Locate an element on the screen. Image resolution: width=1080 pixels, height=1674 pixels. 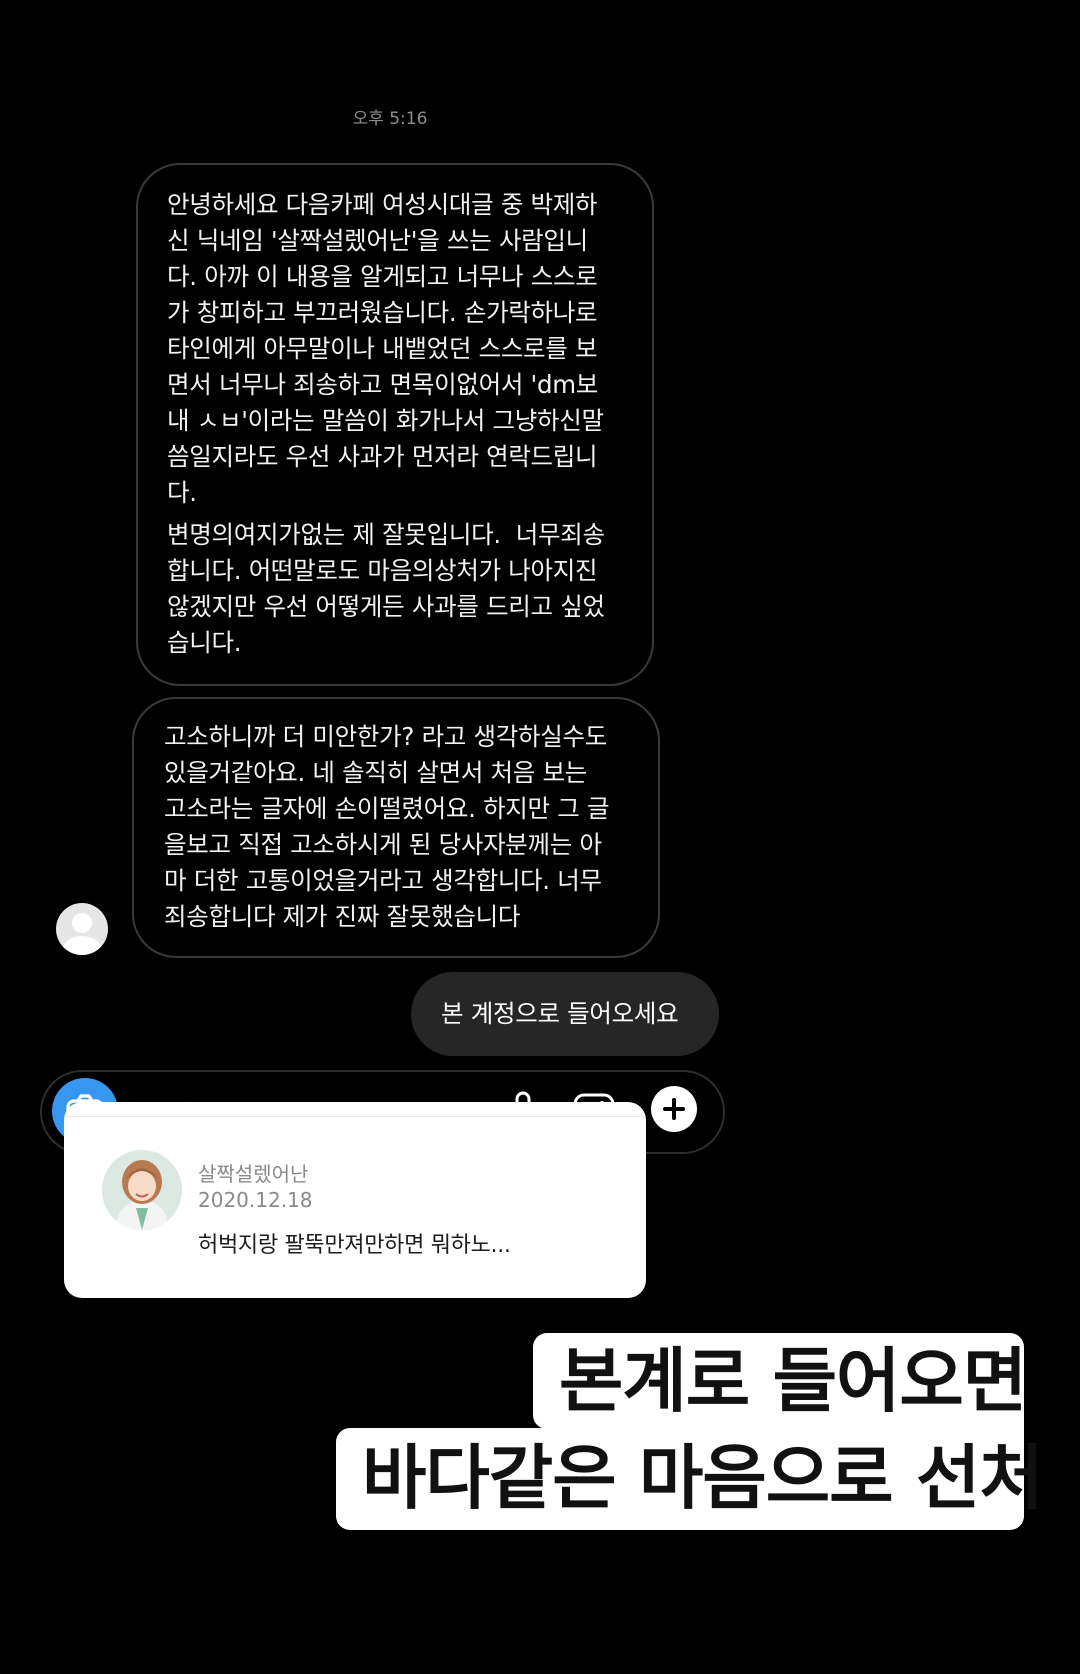
comment-date: 2020.12.18 is located at coordinates (255, 1200).